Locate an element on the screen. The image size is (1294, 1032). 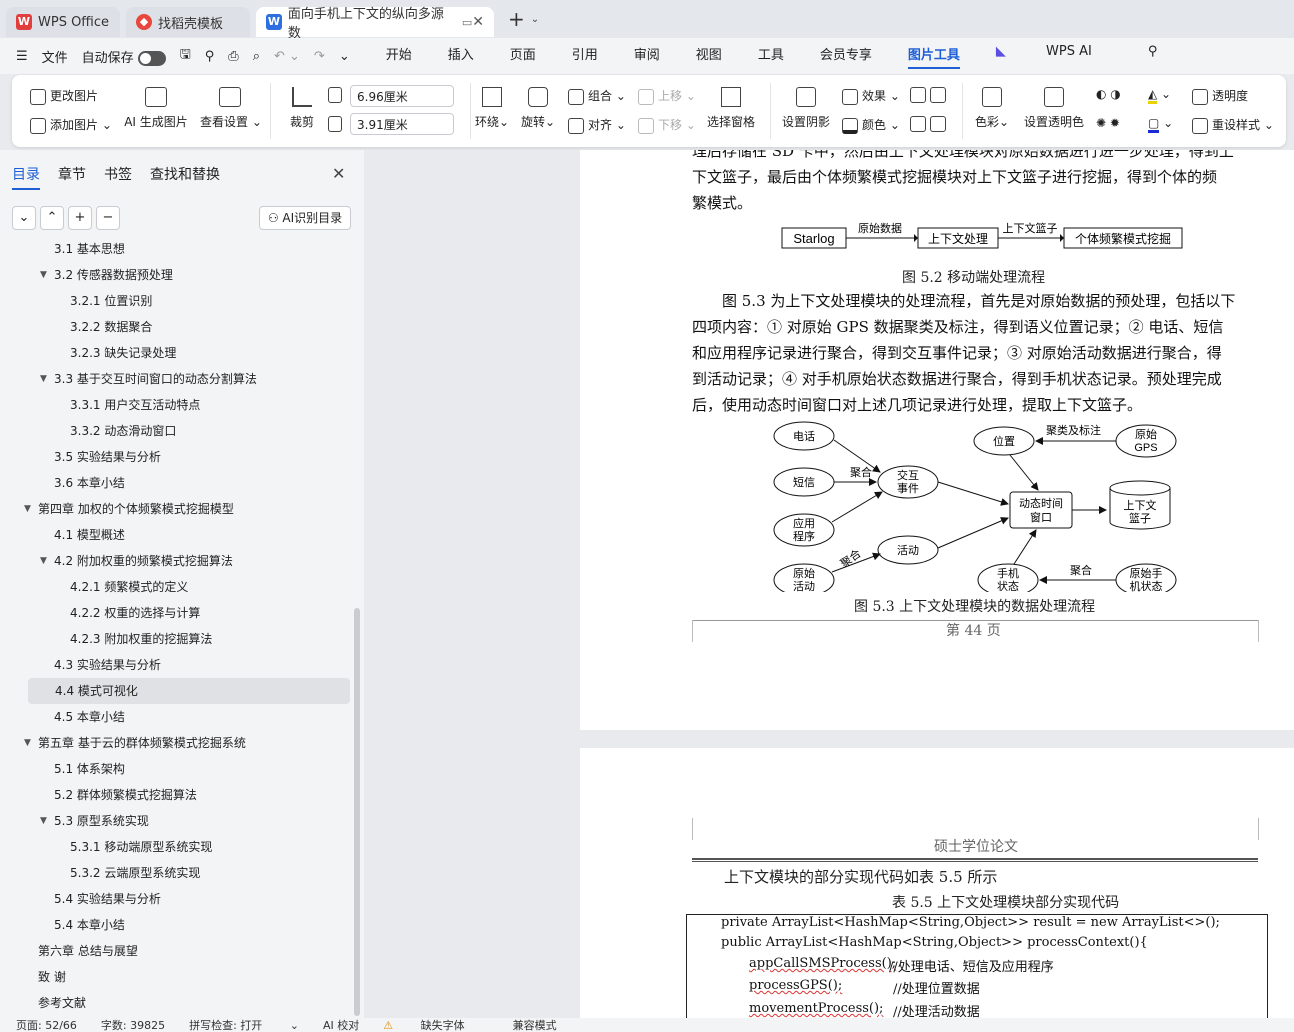
menu-tab-review: 审阅 is located at coordinates (647, 56).